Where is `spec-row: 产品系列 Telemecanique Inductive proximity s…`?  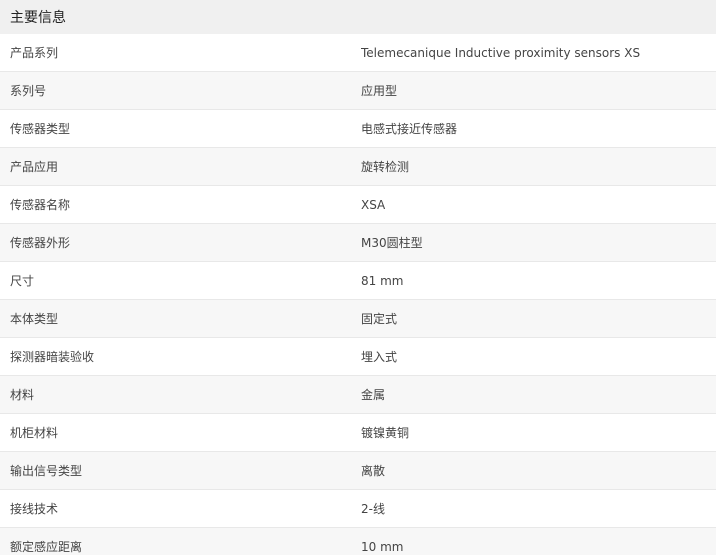 spec-row: 产品系列 Telemecanique Inductive proximity s… is located at coordinates (358, 53).